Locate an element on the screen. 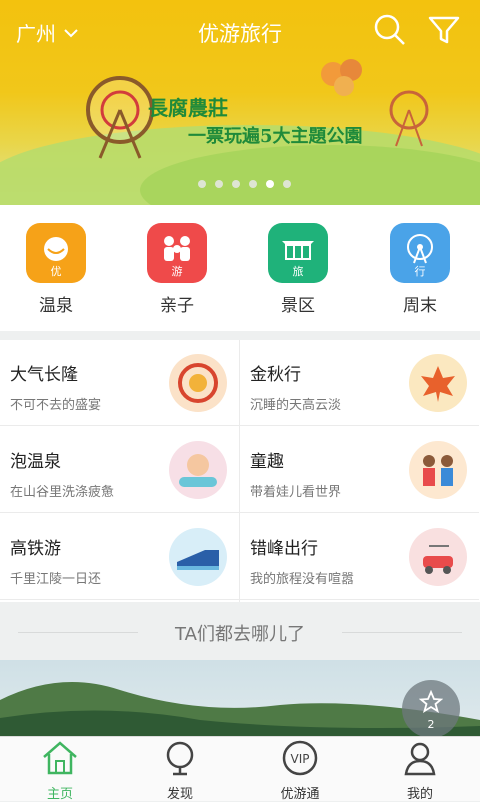 This screenshot has width=480, height=802. filter-icon is located at coordinates (444, 30).